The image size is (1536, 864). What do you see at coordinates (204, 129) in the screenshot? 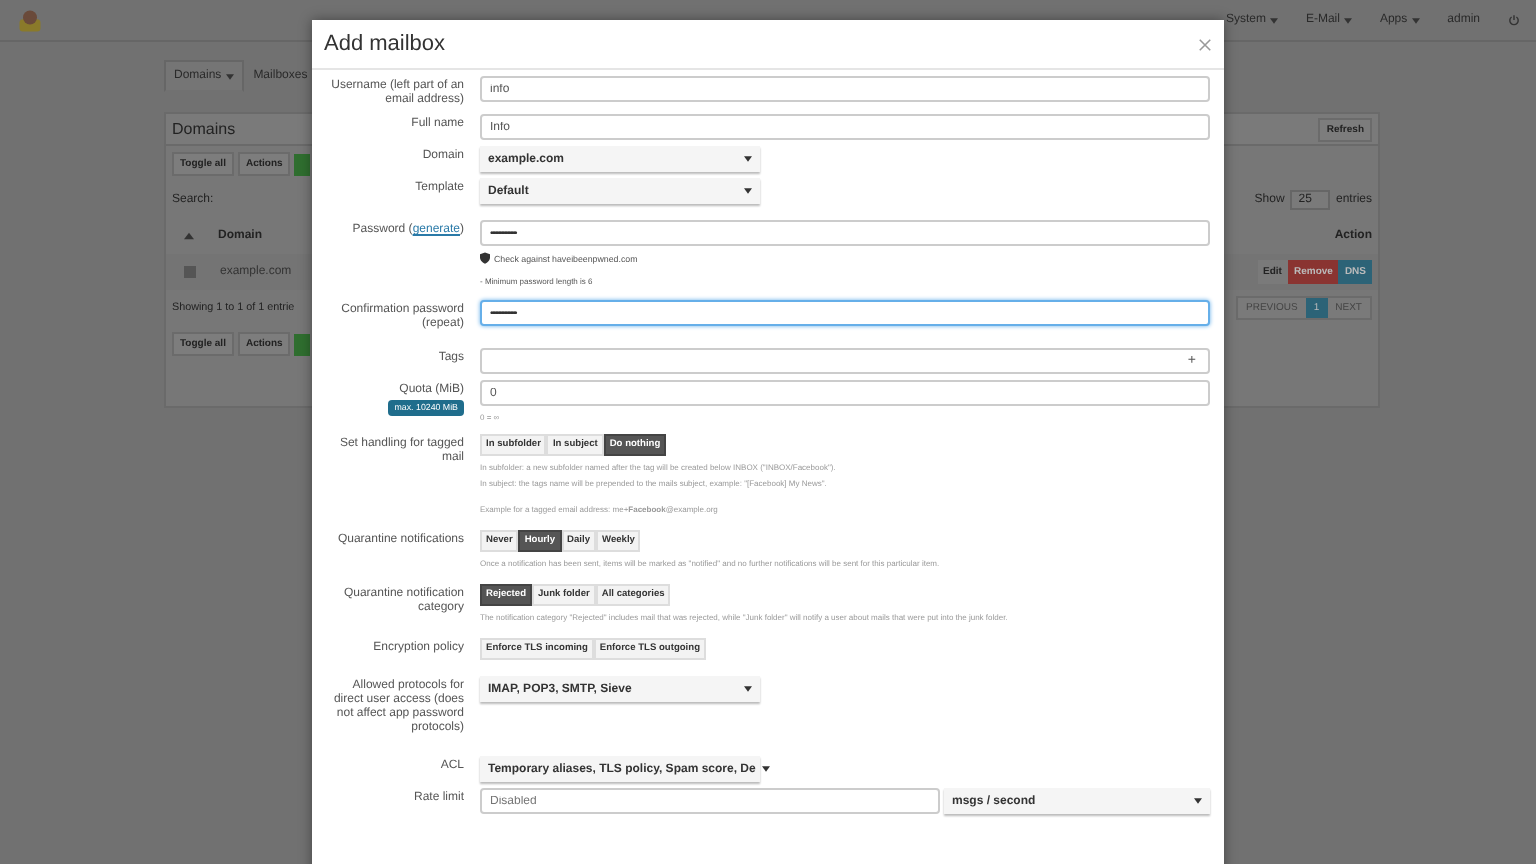
I see `panel-title: Domains` at bounding box center [204, 129].